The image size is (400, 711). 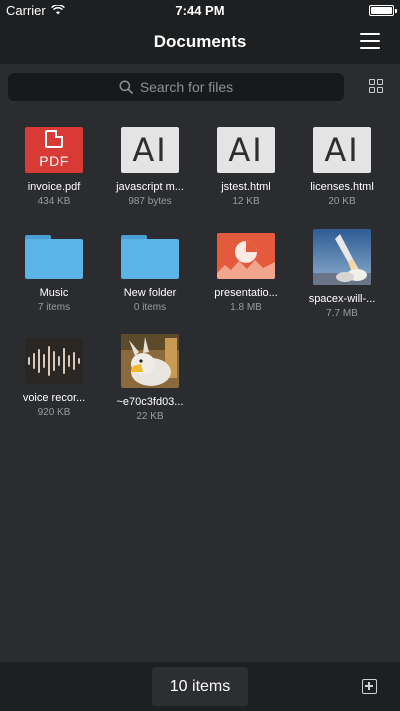 I want to click on item-count: 0 items, so click(x=150, y=307).